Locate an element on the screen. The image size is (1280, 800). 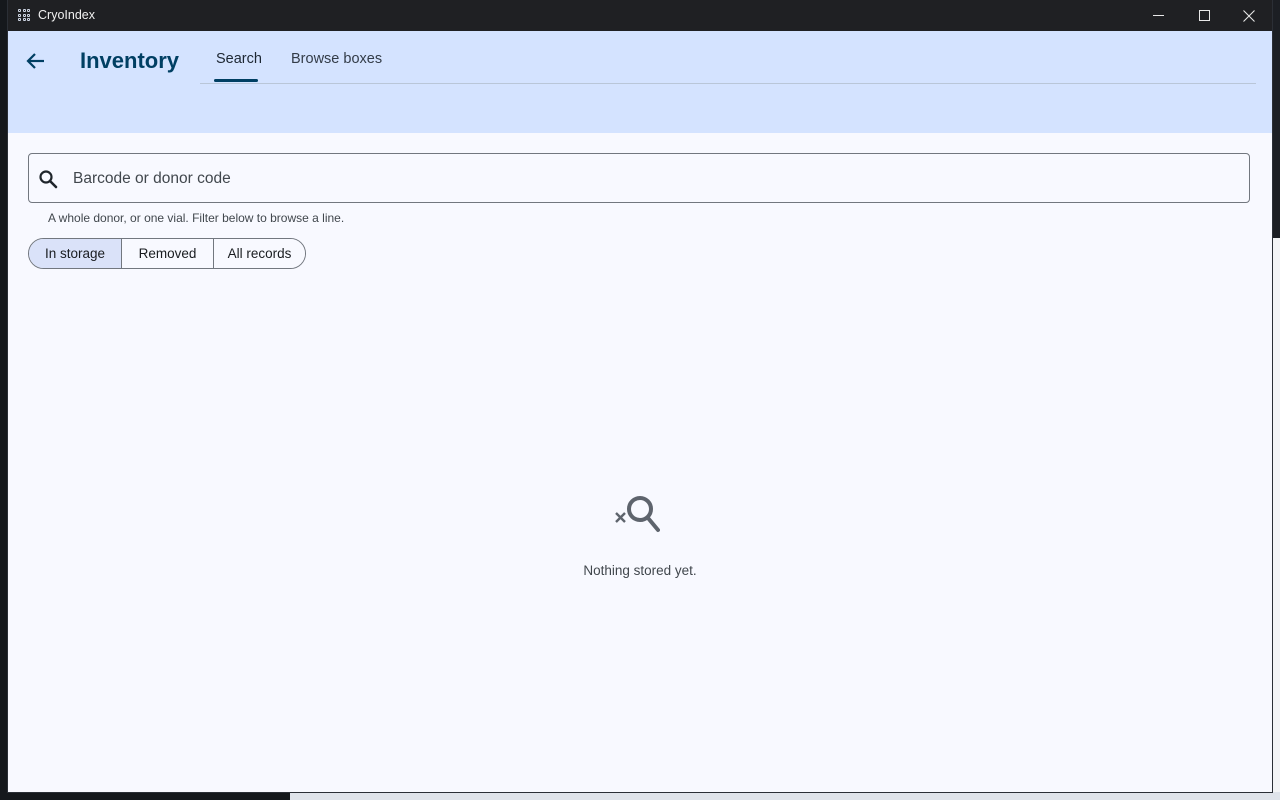
search-off-icon is located at coordinates (637, 514).